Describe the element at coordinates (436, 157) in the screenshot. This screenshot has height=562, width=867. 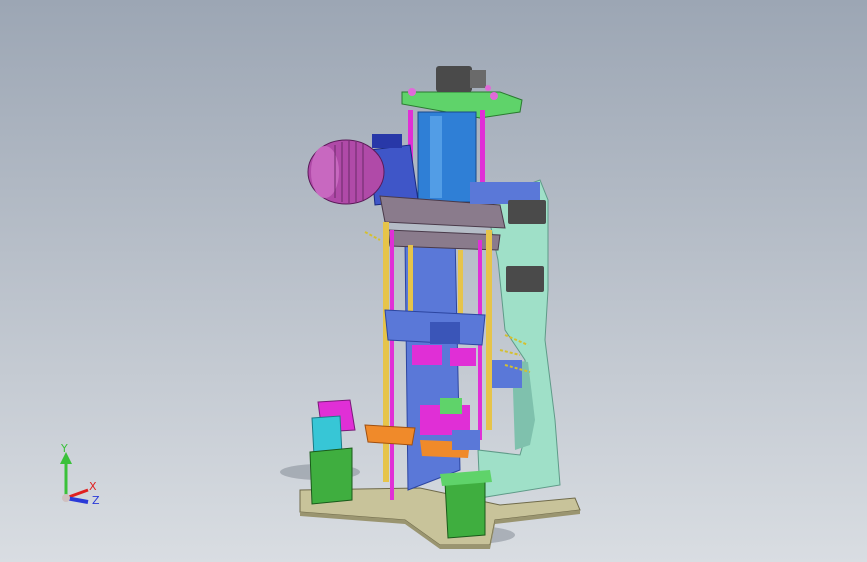
I see `cylinder-highlight` at that location.